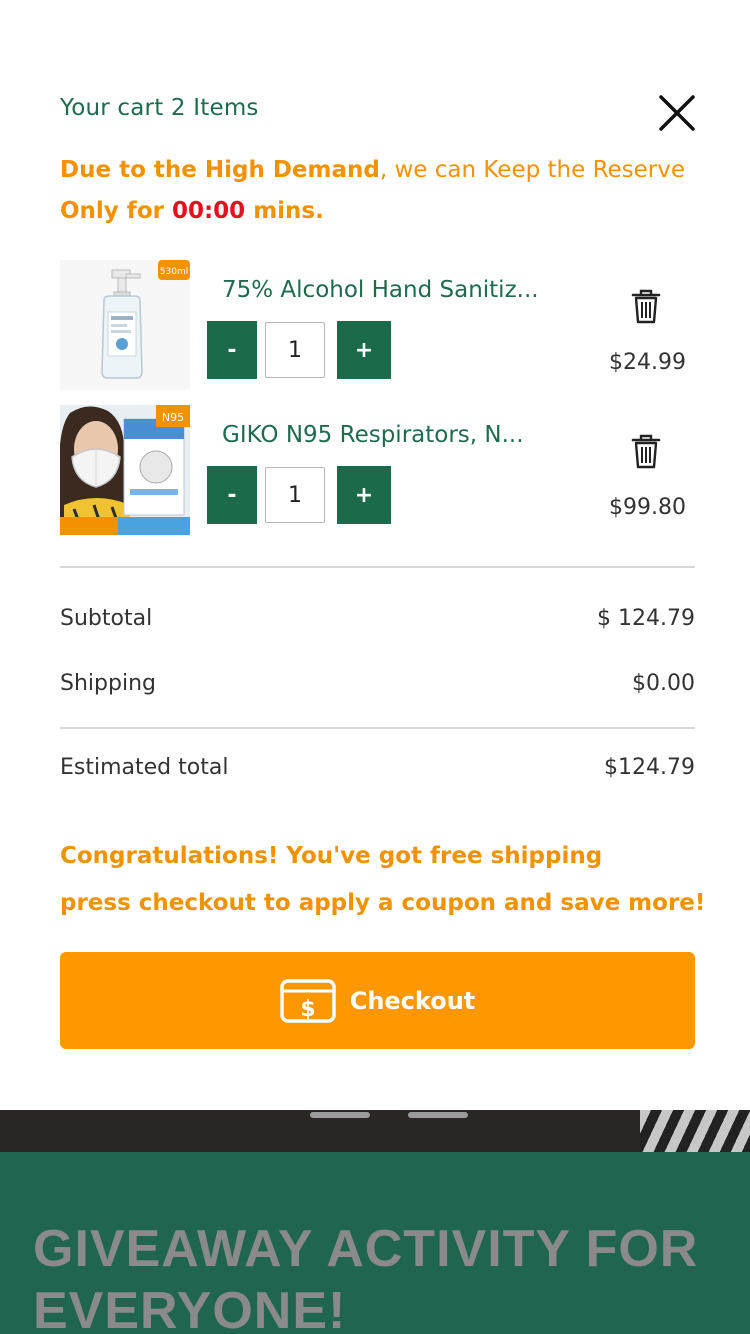 This screenshot has width=750, height=1334. What do you see at coordinates (366, 1277) in the screenshot?
I see `giveaway-title: GIVEAWAY ACTIVITY FOR EVERYONE!` at bounding box center [366, 1277].